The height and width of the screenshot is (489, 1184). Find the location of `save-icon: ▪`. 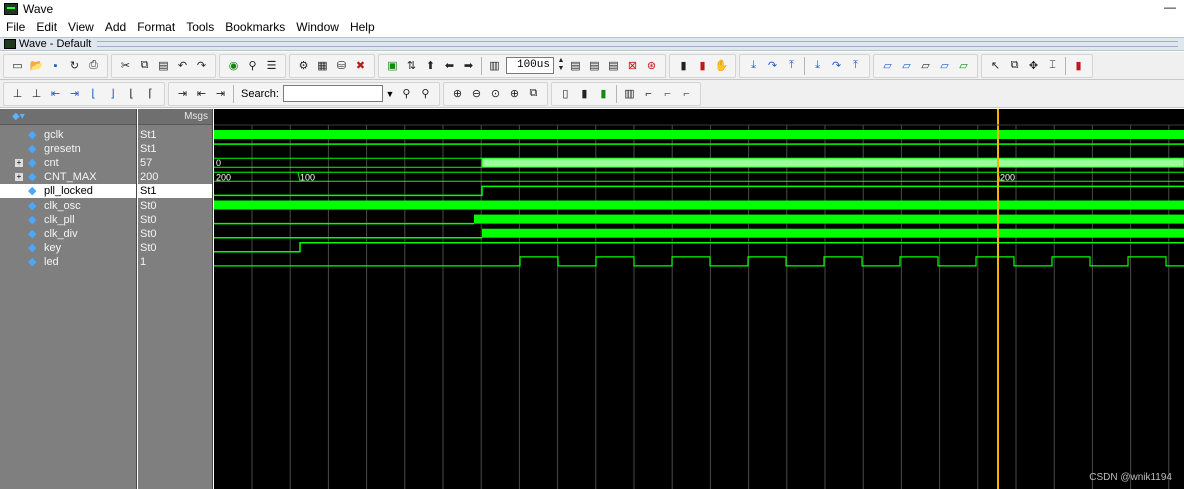

save-icon: ▪ is located at coordinates (55, 65).